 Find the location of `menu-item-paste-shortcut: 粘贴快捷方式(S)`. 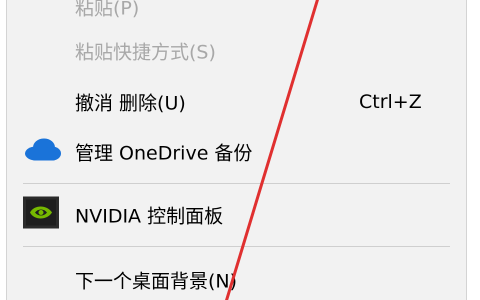

menu-item-paste-shortcut: 粘贴快捷方式(S) is located at coordinates (236, 51).